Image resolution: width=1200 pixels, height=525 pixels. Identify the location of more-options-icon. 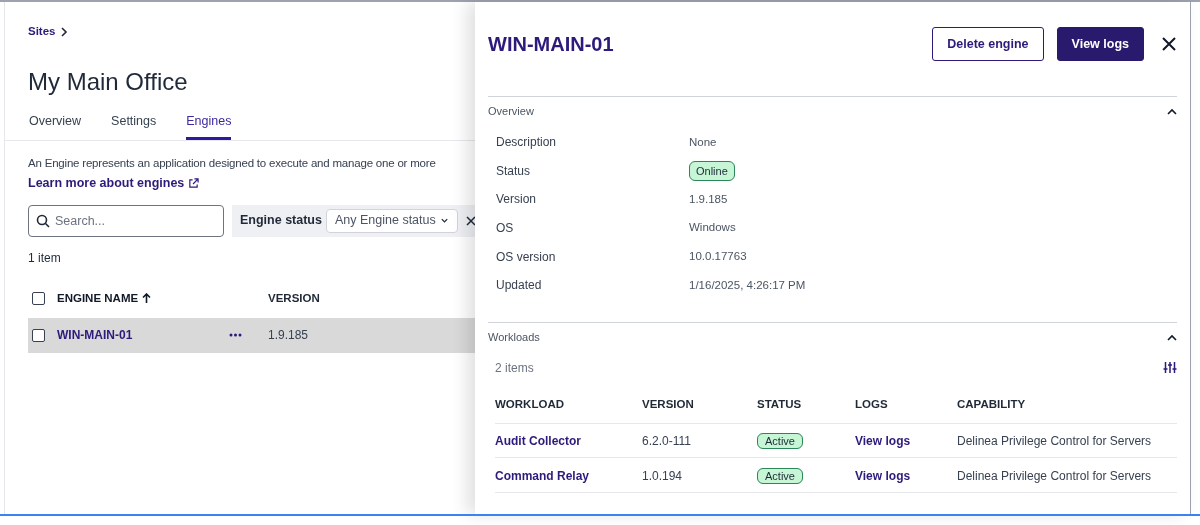
(235, 335).